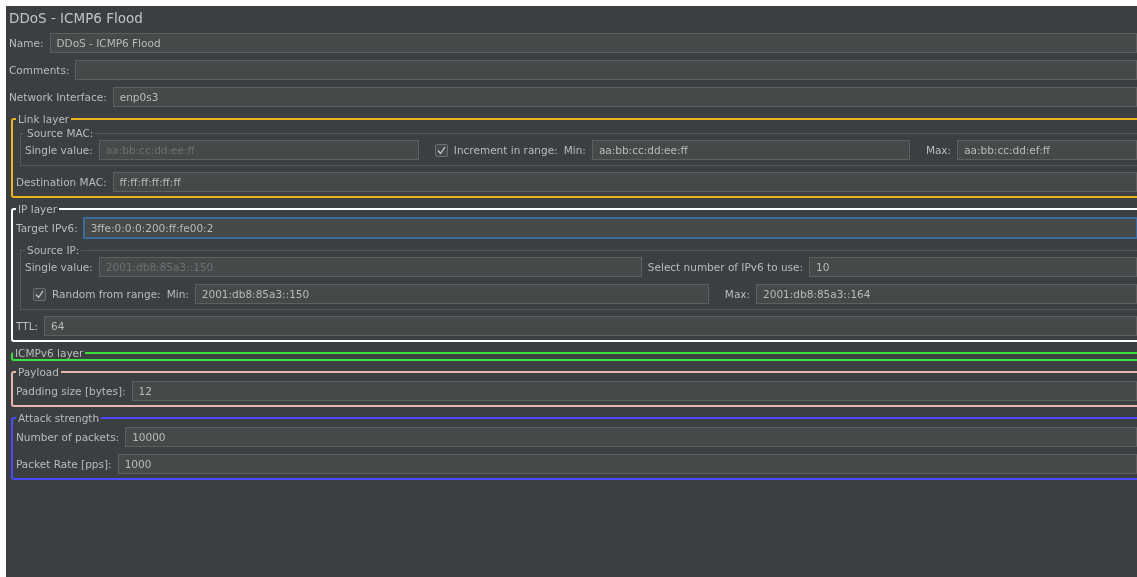 The image size is (1137, 577). I want to click on field-label: Target IPv6:, so click(47, 228).